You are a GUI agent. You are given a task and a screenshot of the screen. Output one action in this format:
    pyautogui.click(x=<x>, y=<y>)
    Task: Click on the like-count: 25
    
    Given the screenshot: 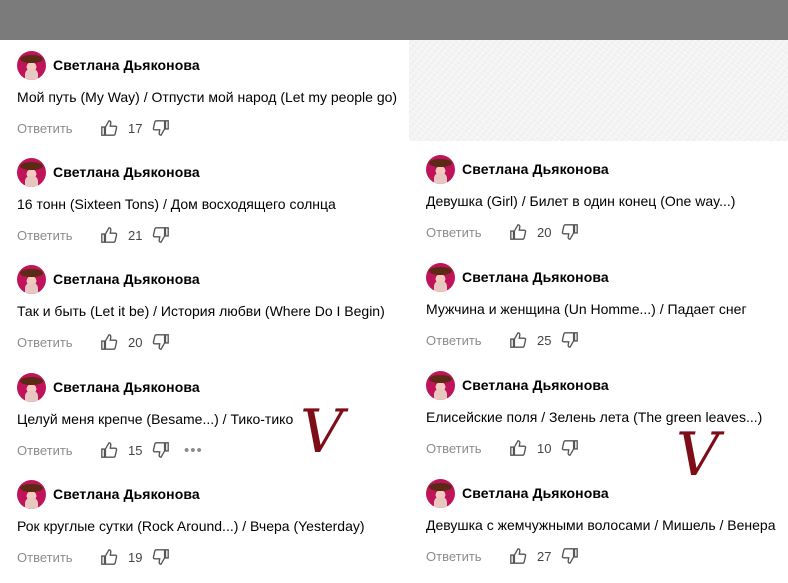 What is the action you would take?
    pyautogui.click(x=544, y=340)
    